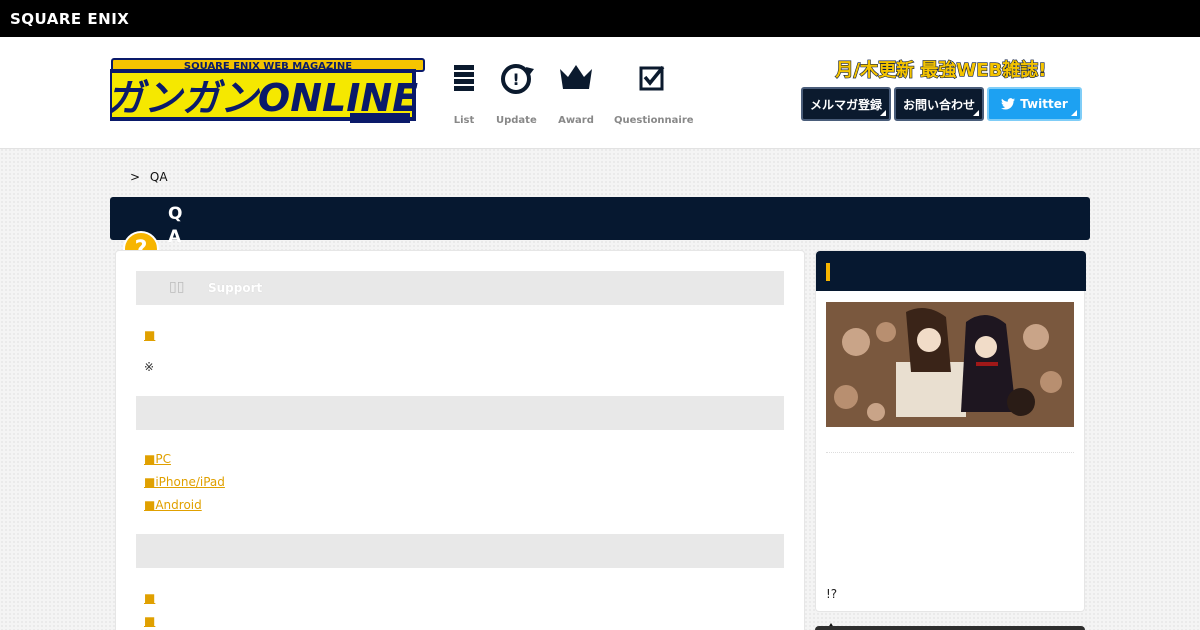 Image resolution: width=1200 pixels, height=630 pixels. What do you see at coordinates (576, 77) in the screenshot?
I see `crown-icon` at bounding box center [576, 77].